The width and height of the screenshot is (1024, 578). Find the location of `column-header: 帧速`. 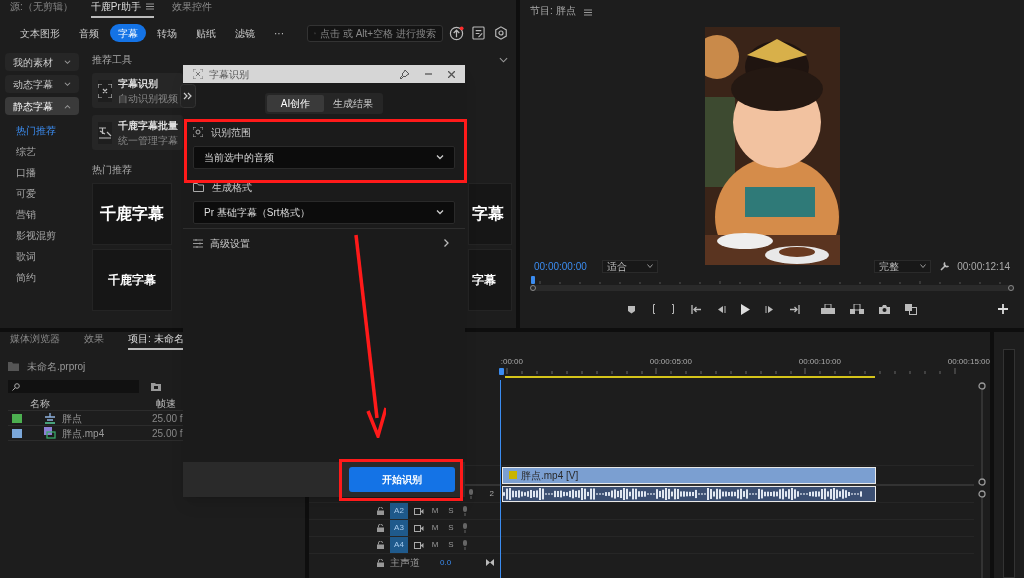

column-header: 帧速 is located at coordinates (166, 403).